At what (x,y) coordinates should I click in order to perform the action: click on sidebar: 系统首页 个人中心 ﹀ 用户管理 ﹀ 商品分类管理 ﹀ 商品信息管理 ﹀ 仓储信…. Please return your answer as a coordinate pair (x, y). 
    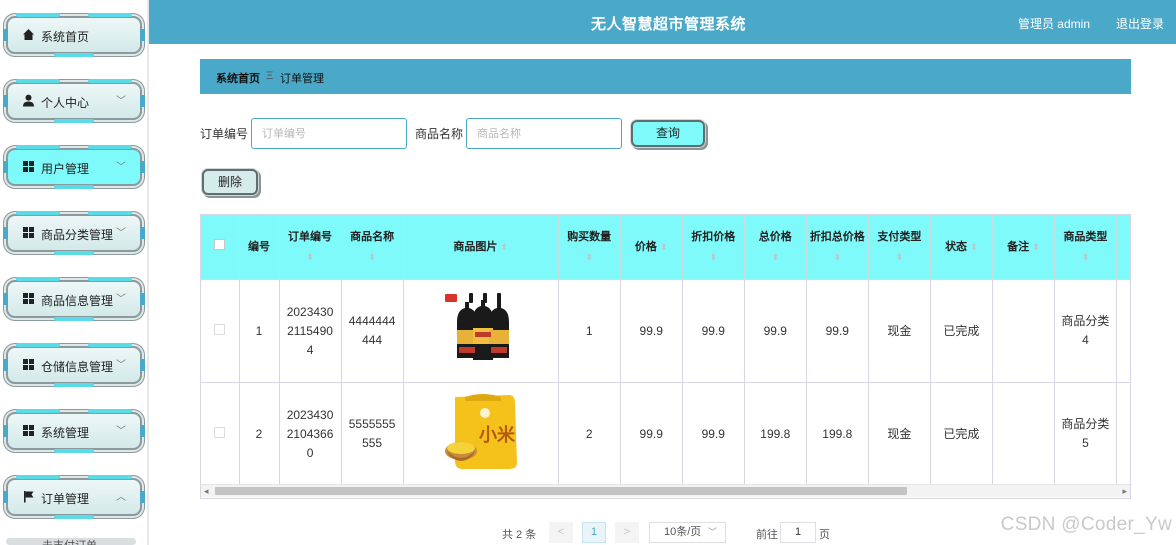
    Looking at the image, I should click on (74, 272).